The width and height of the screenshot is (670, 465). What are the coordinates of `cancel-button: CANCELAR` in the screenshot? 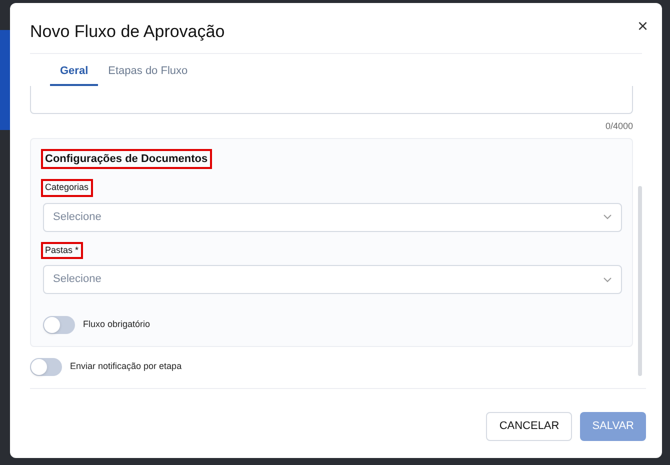 It's located at (529, 426).